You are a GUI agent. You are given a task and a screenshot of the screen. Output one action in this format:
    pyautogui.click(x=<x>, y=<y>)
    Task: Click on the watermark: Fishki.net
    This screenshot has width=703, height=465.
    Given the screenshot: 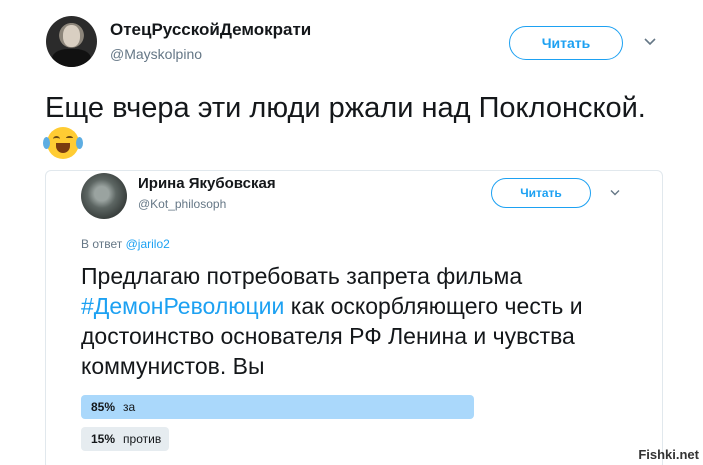 What is the action you would take?
    pyautogui.click(x=668, y=454)
    